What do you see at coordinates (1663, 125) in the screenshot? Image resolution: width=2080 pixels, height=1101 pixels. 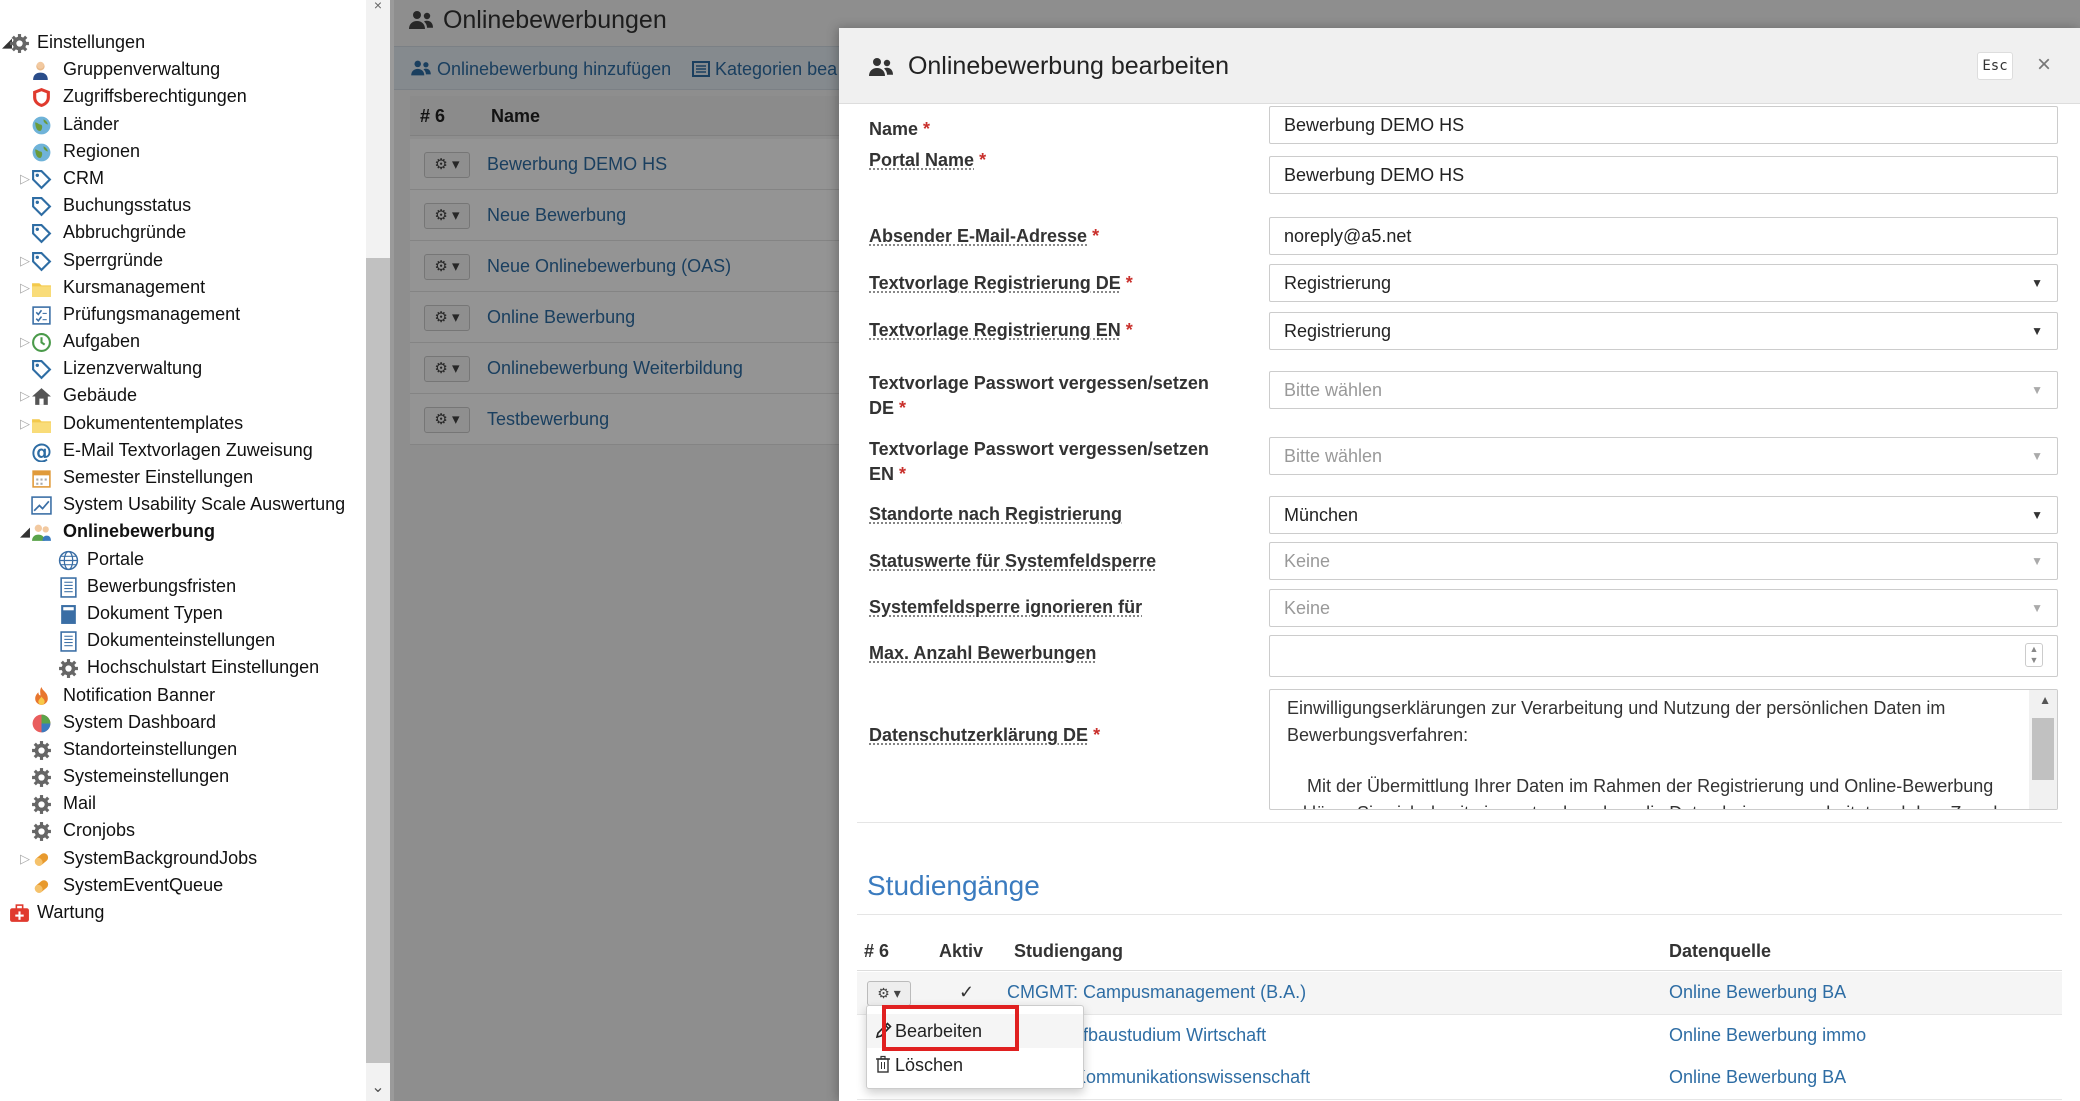 I see `name-input: Bewerbung DEMO HS` at bounding box center [1663, 125].